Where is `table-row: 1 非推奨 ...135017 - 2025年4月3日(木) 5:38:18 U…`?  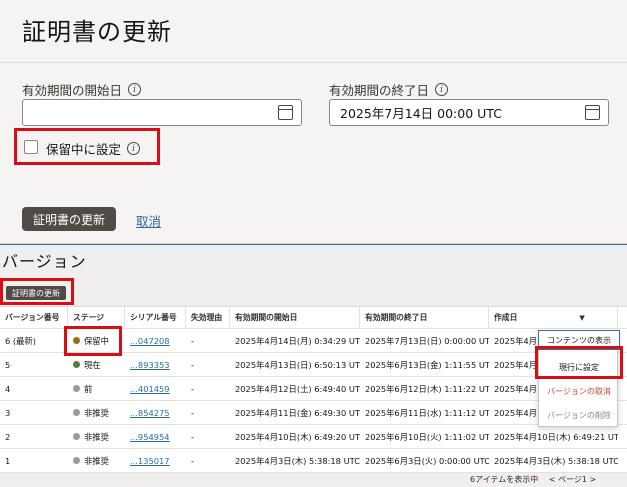
table-row: 1 非推奨 ...135017 - 2025年4月3日(木) 5:38:18 U… is located at coordinates (313, 461).